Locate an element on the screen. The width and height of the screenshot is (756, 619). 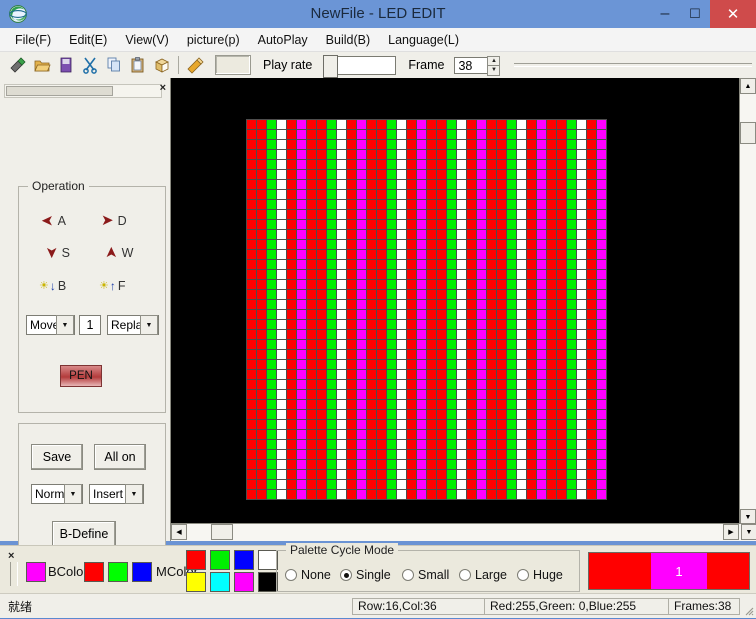
mcolor-swatch is located at coordinates (244, 582).